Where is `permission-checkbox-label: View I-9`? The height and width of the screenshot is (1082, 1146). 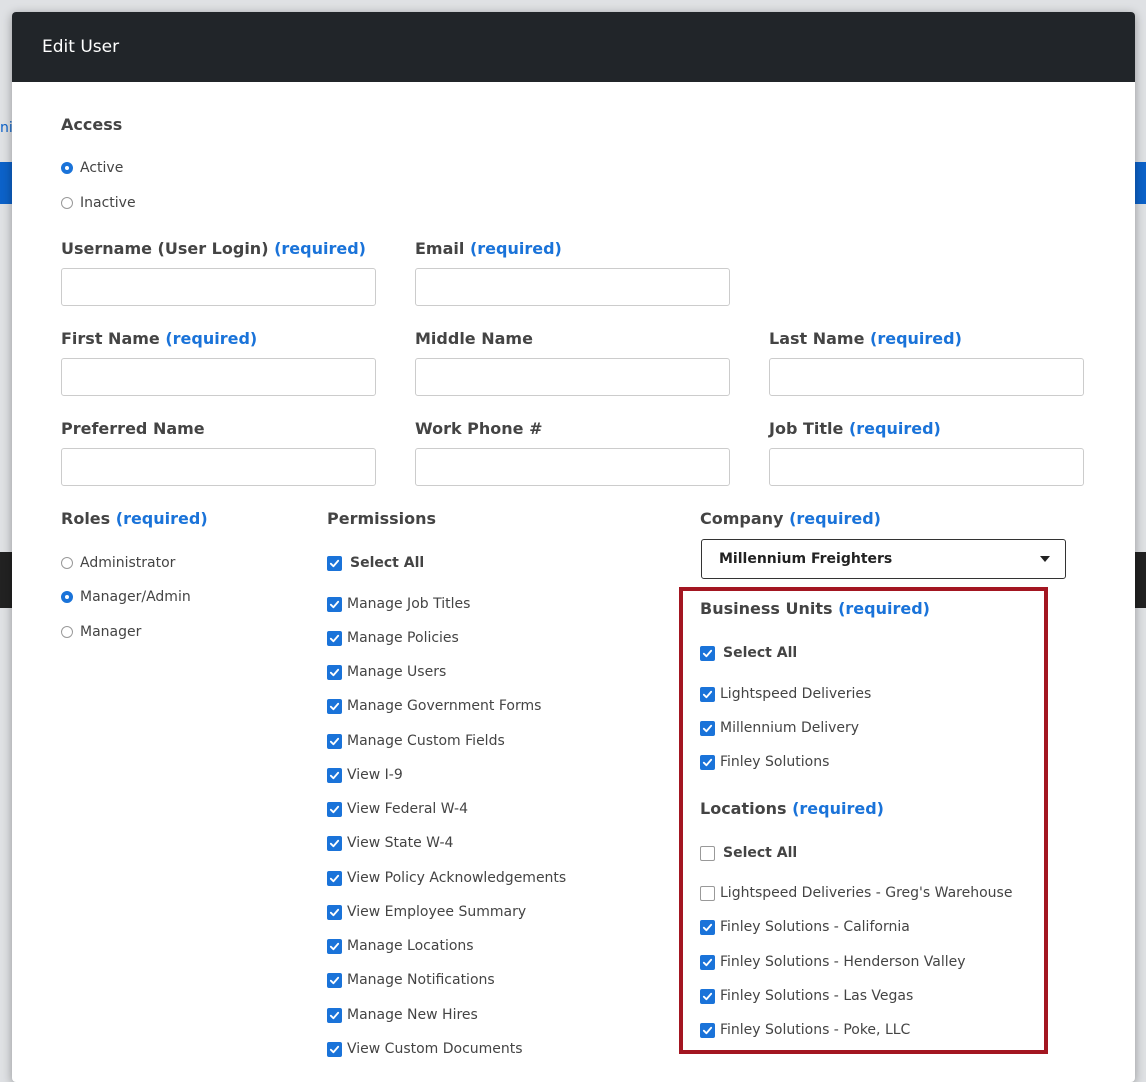
permission-checkbox-label: View I-9 is located at coordinates (375, 775).